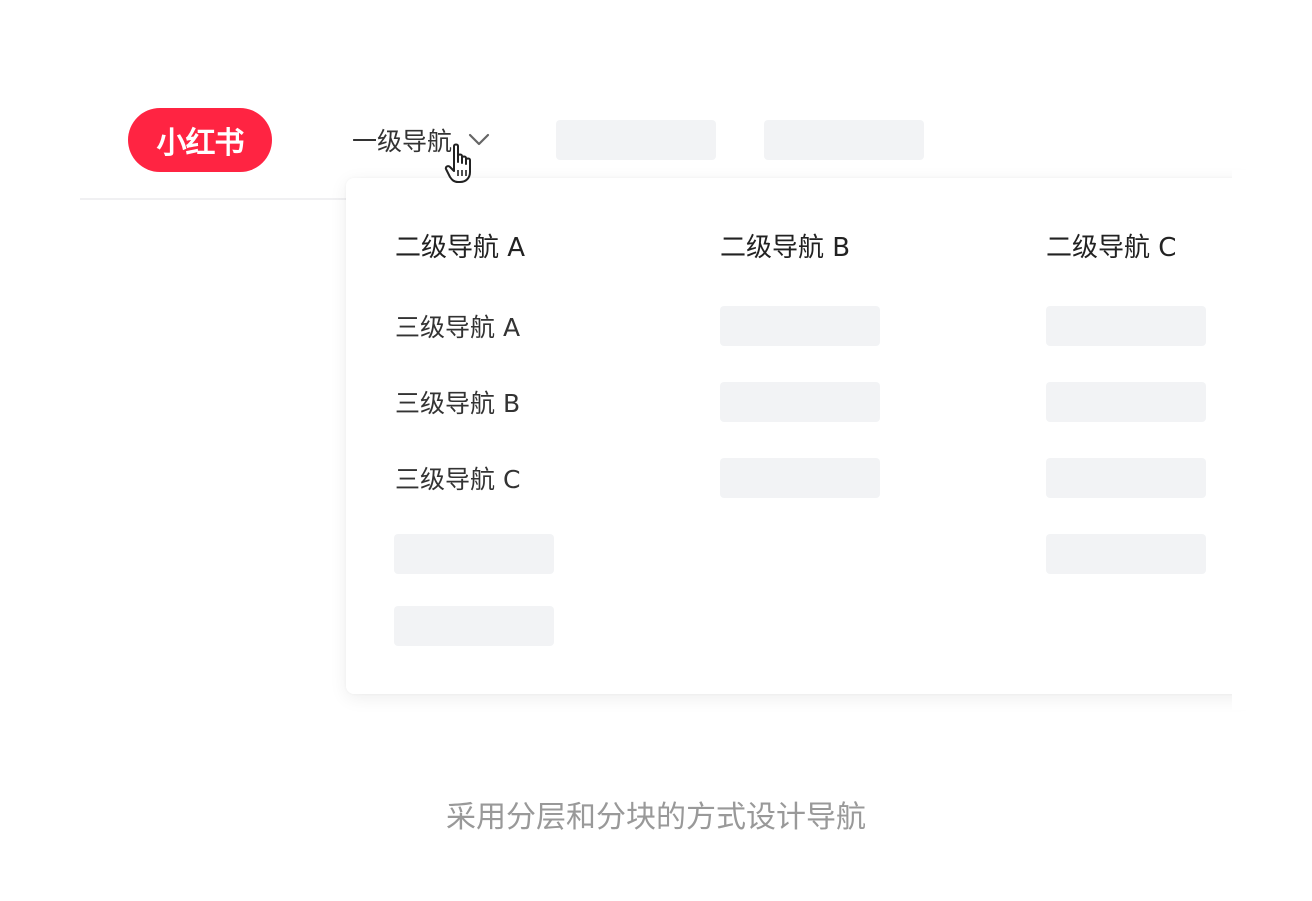  Describe the element at coordinates (785, 248) in the screenshot. I see `secondary-nav-title-b: 二级导航 B` at that location.